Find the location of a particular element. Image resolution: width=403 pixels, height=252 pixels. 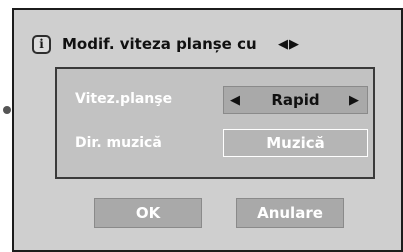

slide-speed-value: Rapid is located at coordinates (295, 100).